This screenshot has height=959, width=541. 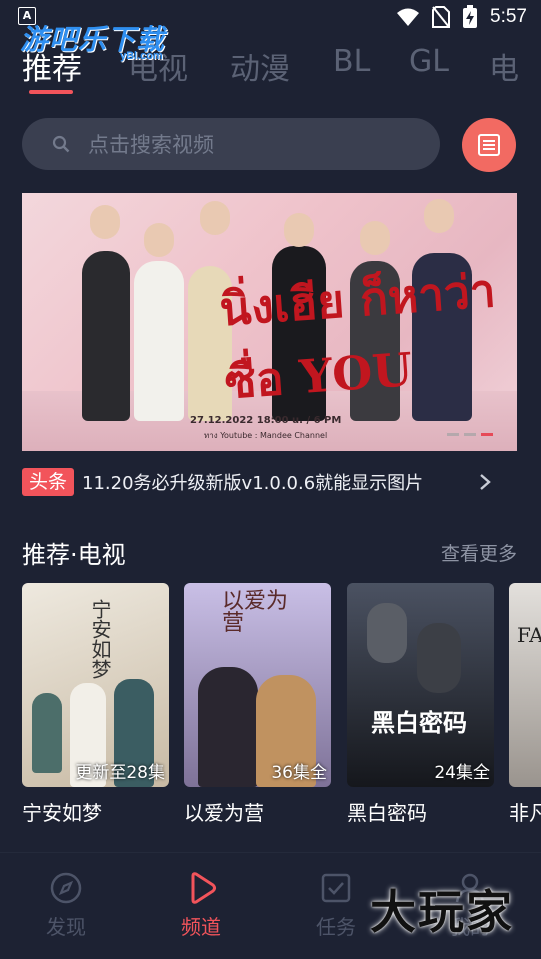 What do you see at coordinates (253, 483) in the screenshot?
I see `headline-text: 11.20务必升级新版v1.0.0.6就能显示图片` at bounding box center [253, 483].